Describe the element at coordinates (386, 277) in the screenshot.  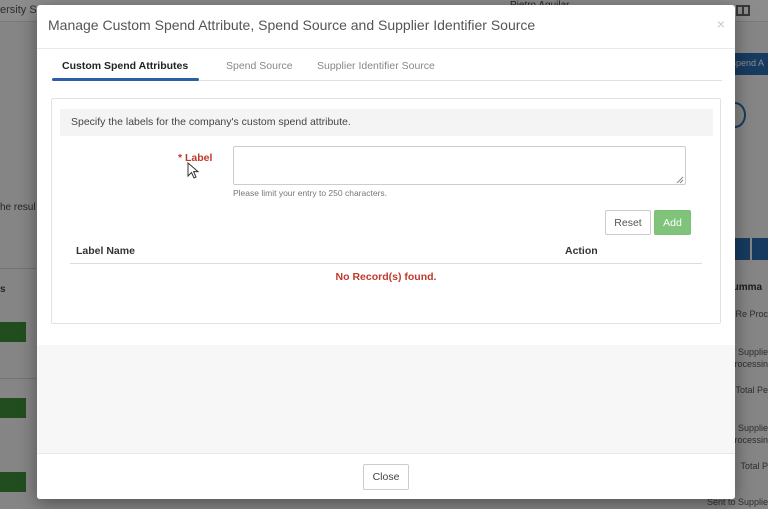
I see `empty-table-message: No Record(s) found.` at that location.